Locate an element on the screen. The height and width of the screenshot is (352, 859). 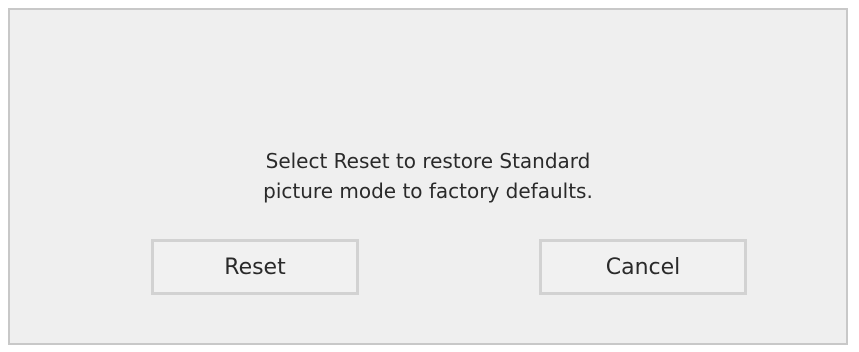
cancel-button: Cancel is located at coordinates (643, 267).